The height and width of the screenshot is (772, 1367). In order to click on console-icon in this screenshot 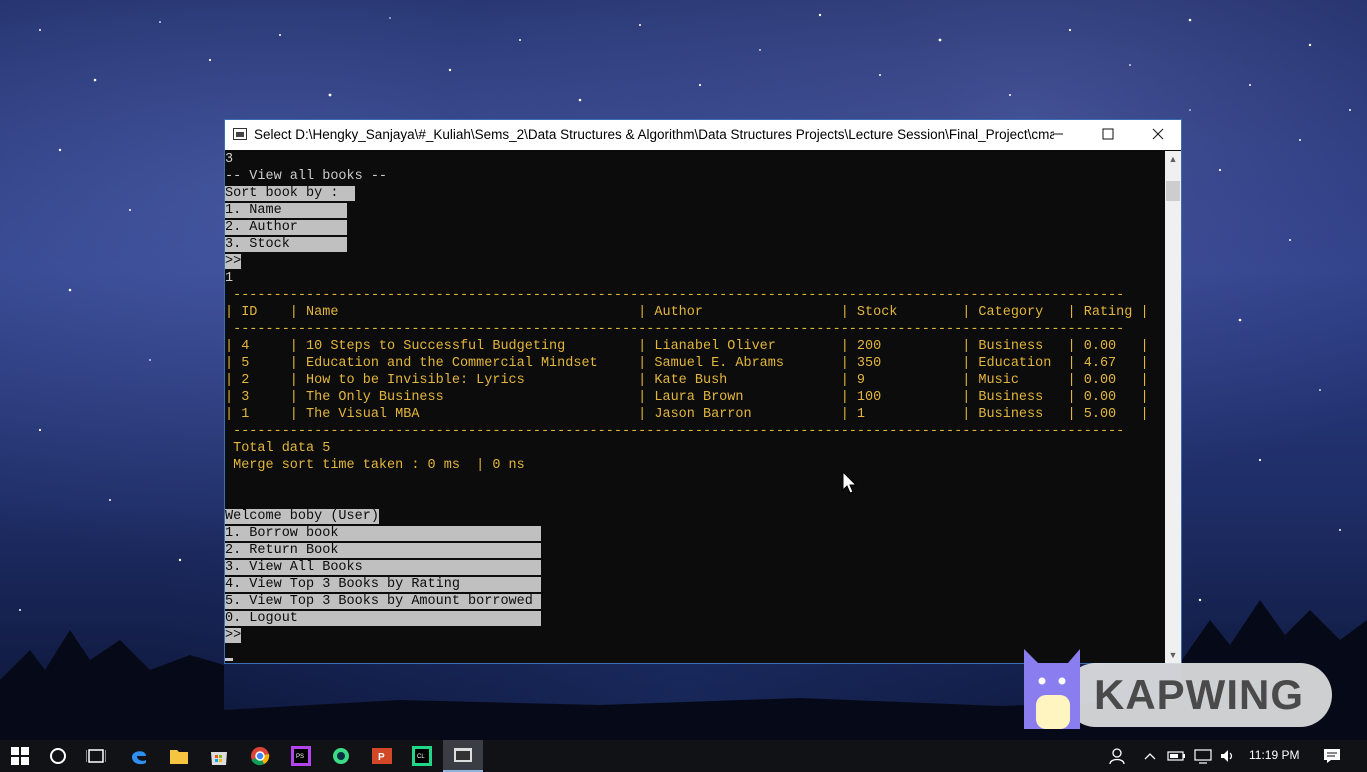, I will do `click(463, 755)`.